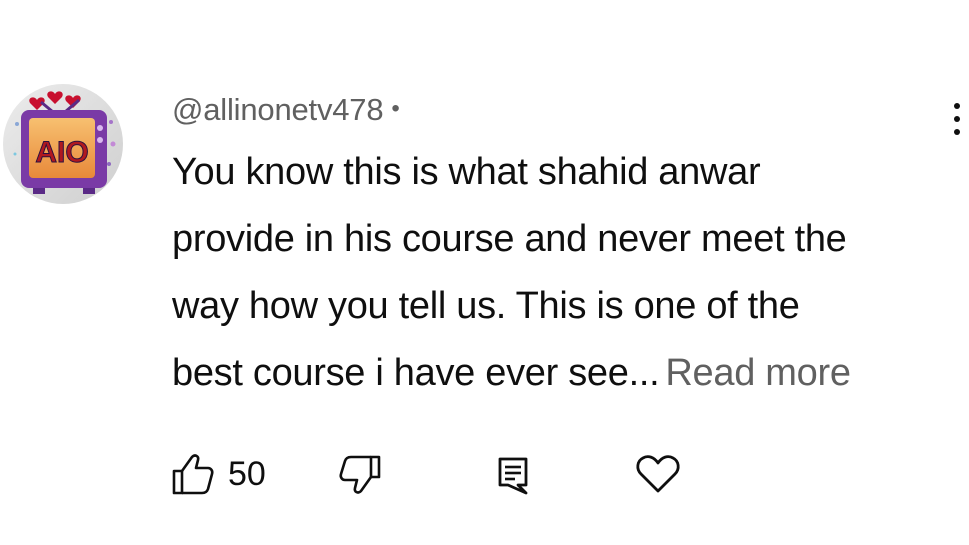 The height and width of the screenshot is (545, 969). What do you see at coordinates (218, 474) in the screenshot?
I see `like-button: 50` at bounding box center [218, 474].